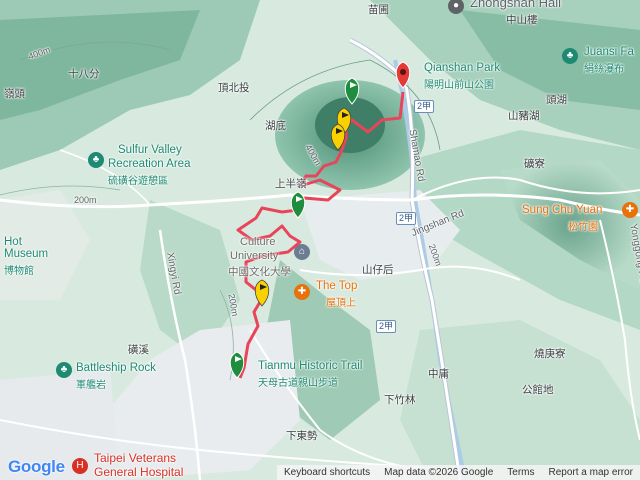 The image size is (640, 480). What do you see at coordinates (327, 472) in the screenshot?
I see `keyboard-shortcuts-link: Keyboard shortcuts` at bounding box center [327, 472].